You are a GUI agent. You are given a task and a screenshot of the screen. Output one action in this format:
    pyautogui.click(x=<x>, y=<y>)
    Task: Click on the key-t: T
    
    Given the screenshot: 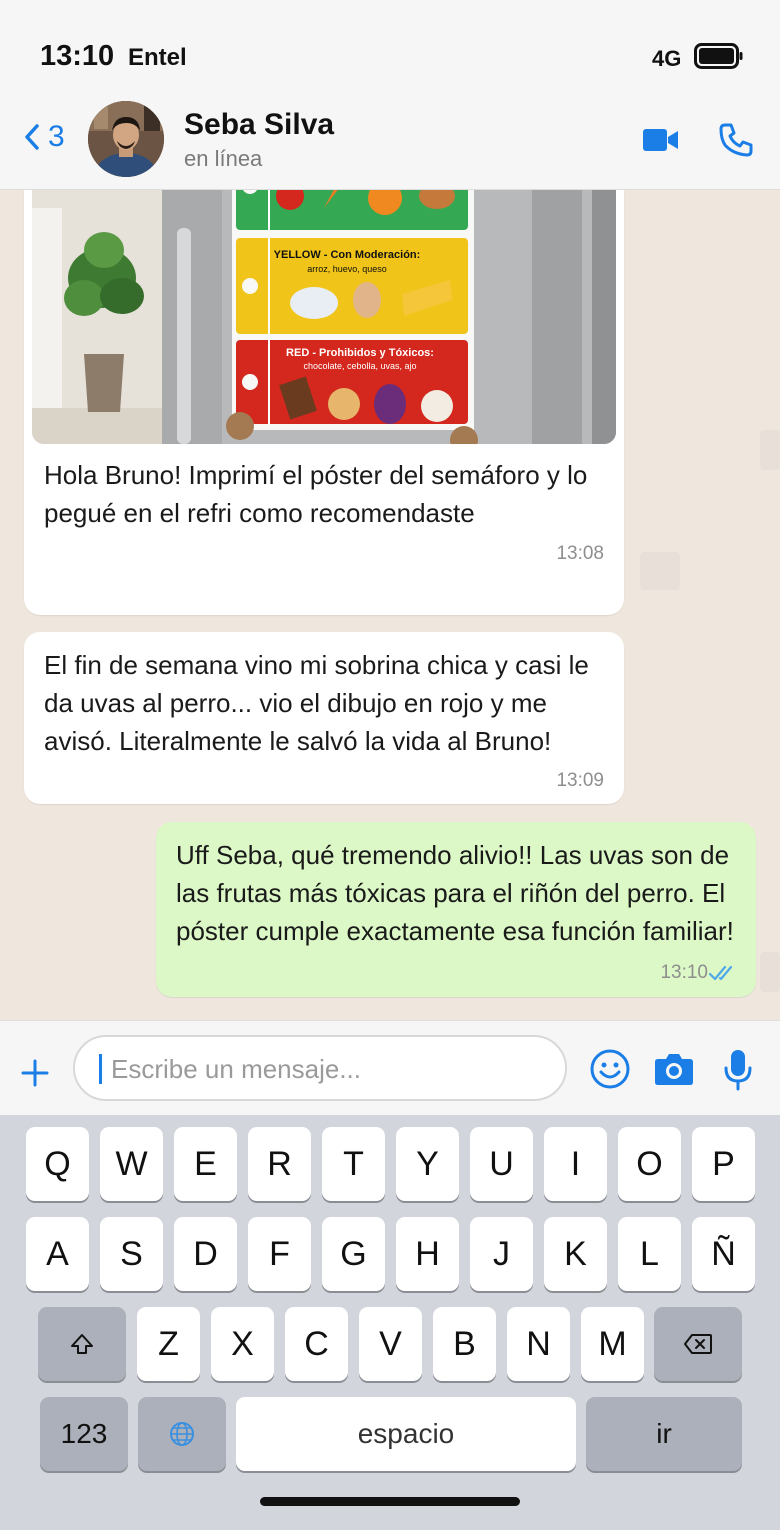 What is the action you would take?
    pyautogui.click(x=353, y=1164)
    